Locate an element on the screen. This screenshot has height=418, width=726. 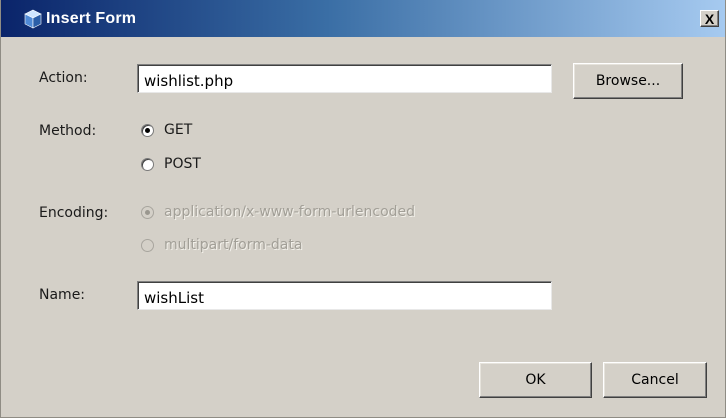
method-post-option: POST is located at coordinates (171, 164).